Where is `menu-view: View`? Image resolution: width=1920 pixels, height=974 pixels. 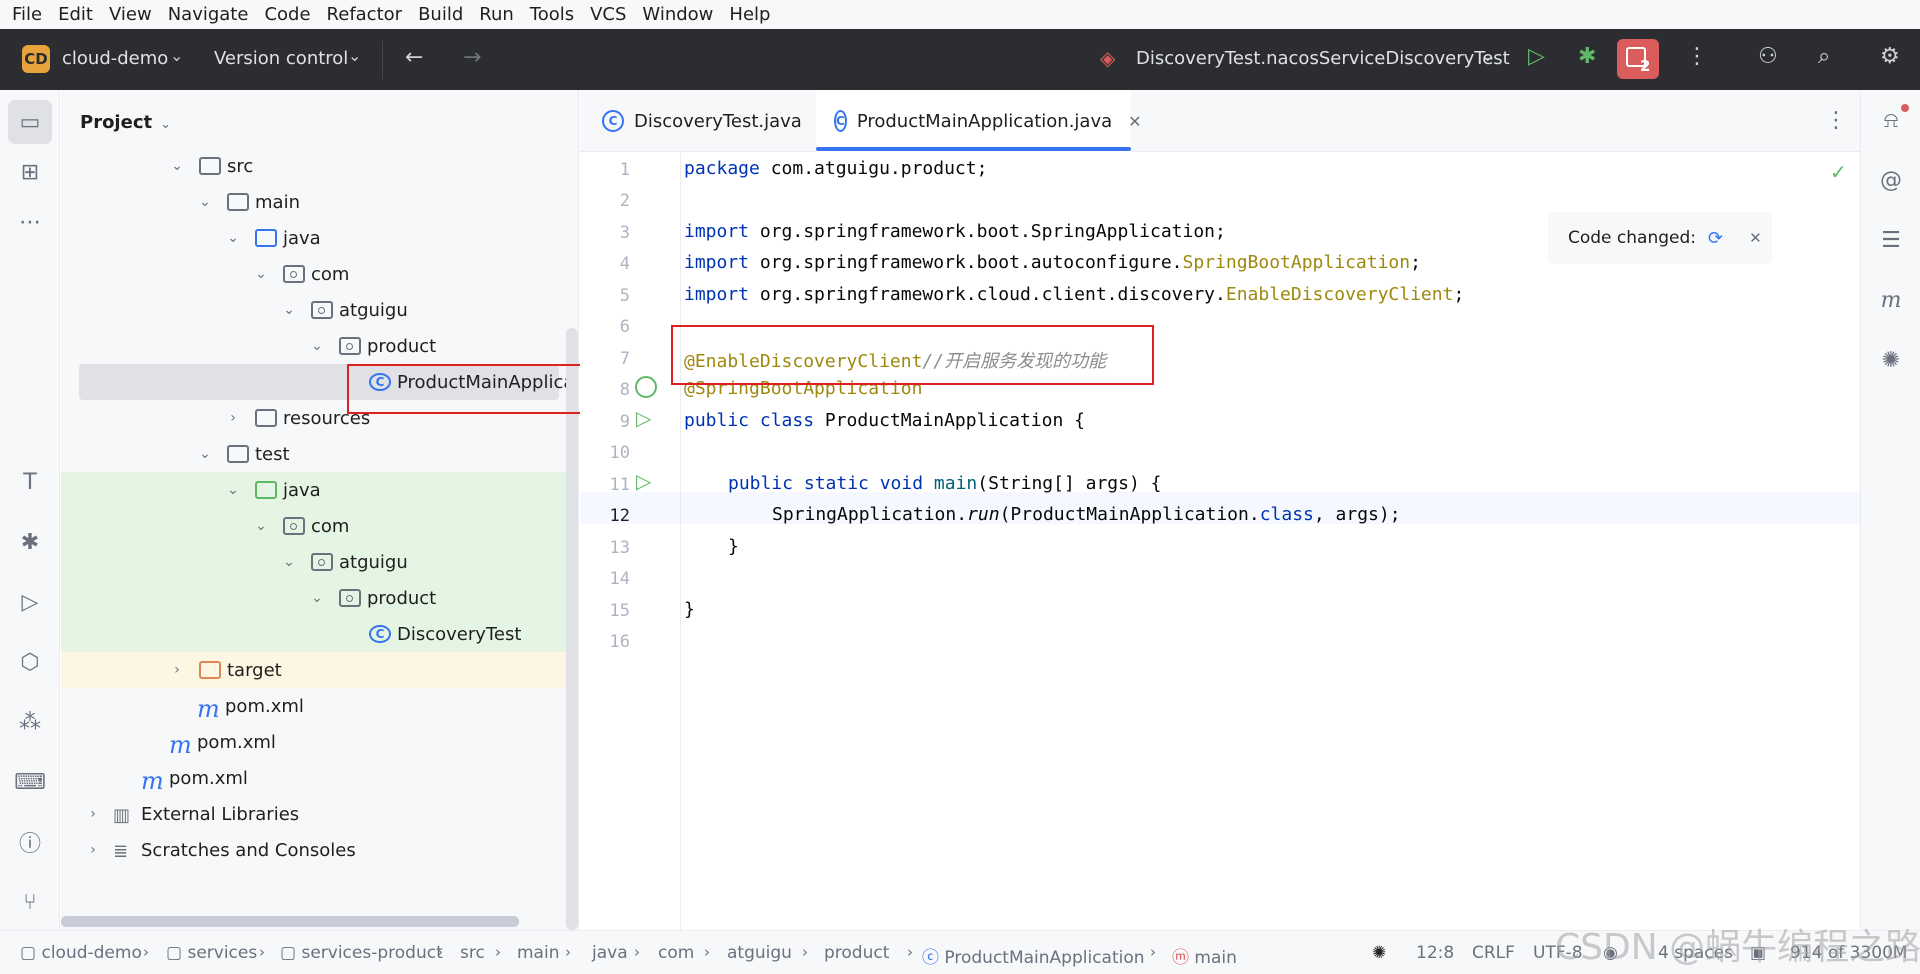 menu-view: View is located at coordinates (130, 14).